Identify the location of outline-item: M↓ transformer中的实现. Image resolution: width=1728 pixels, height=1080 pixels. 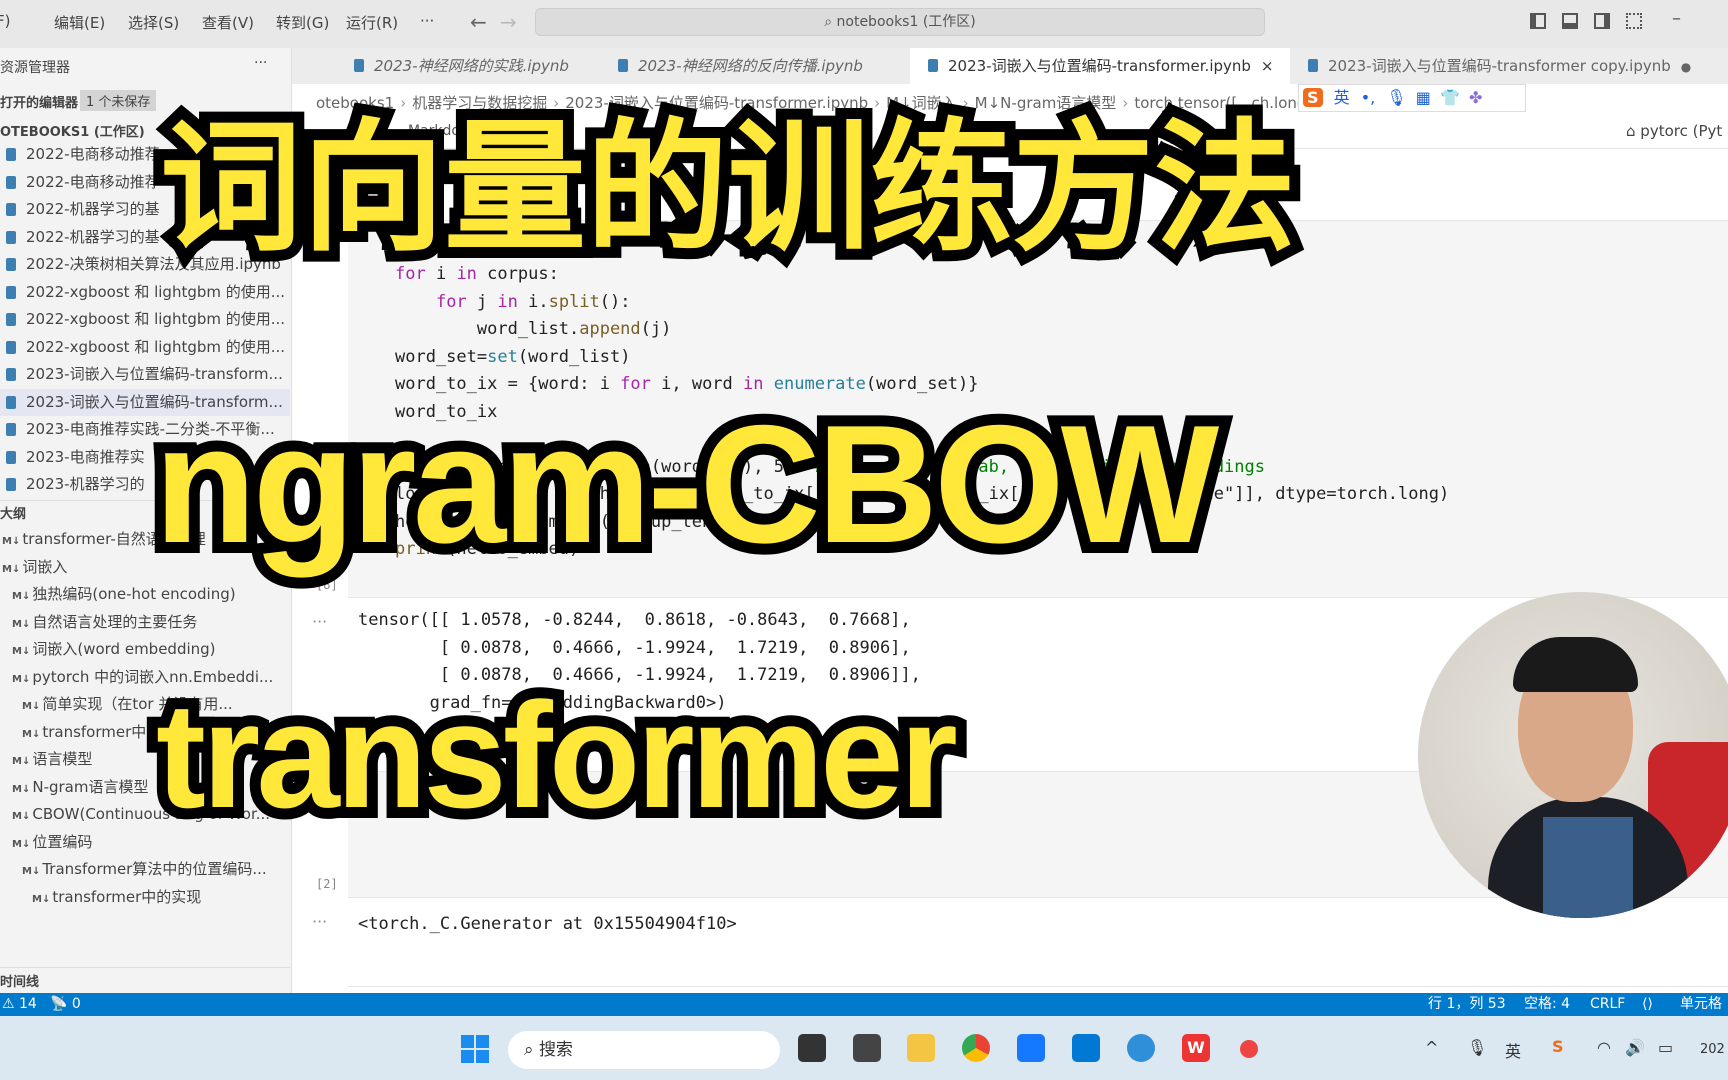
(116, 897).